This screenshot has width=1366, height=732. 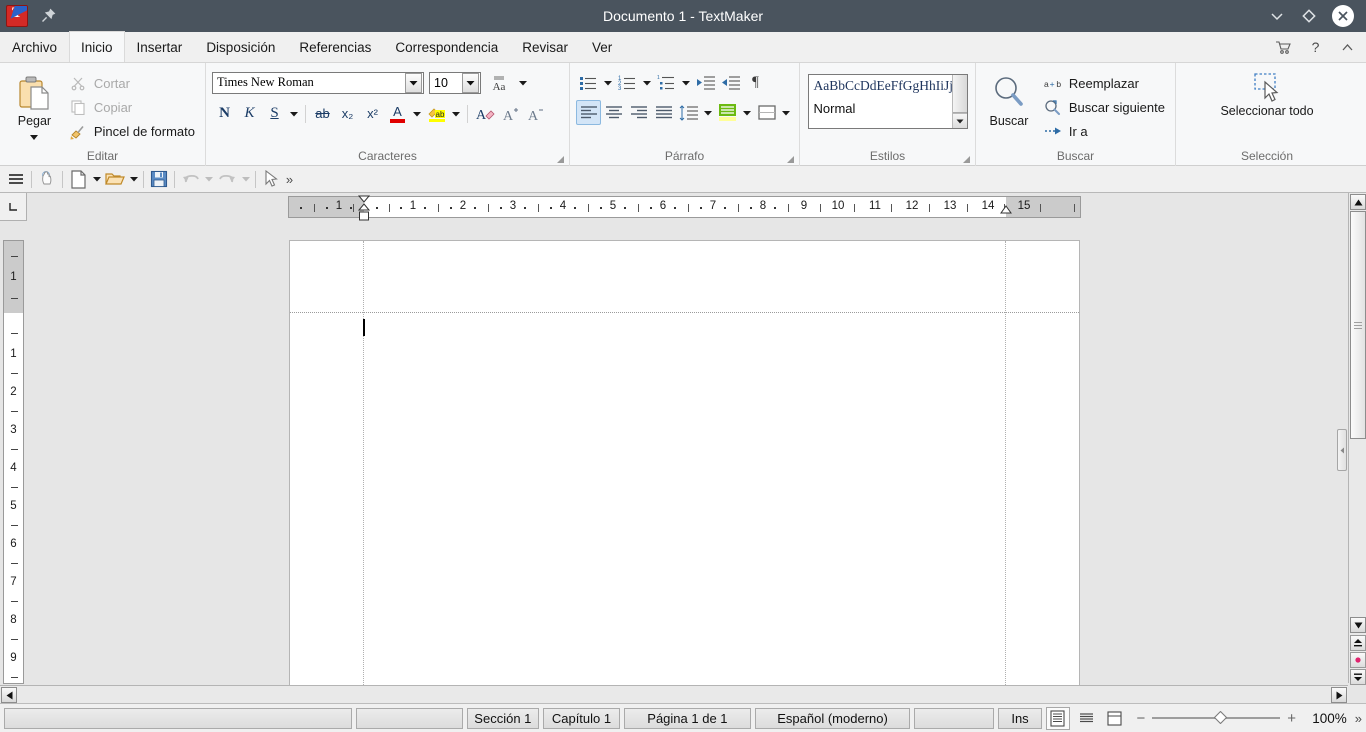 What do you see at coordinates (1104, 107) in the screenshot?
I see `find-next-button: Buscar siguiente` at bounding box center [1104, 107].